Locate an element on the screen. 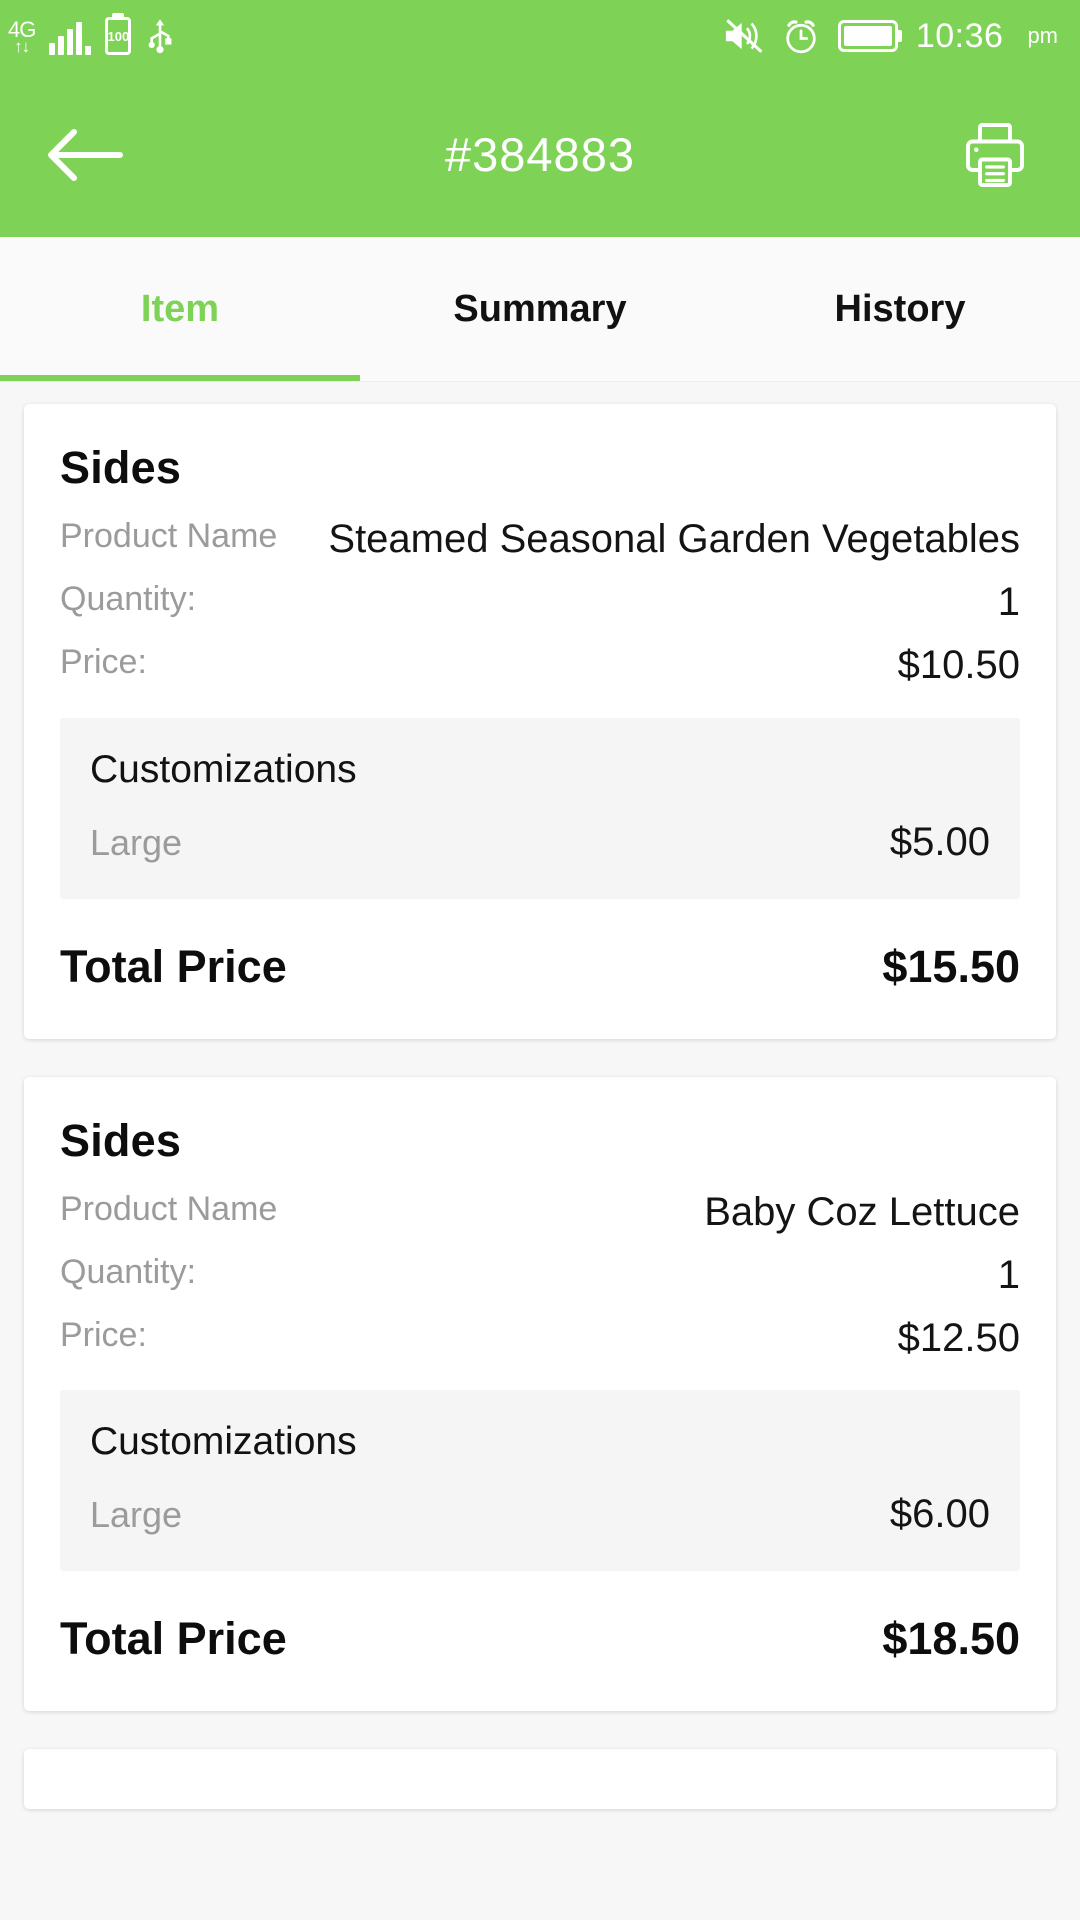 This screenshot has width=1080, height=1920. tab-summary: Summary is located at coordinates (540, 309).